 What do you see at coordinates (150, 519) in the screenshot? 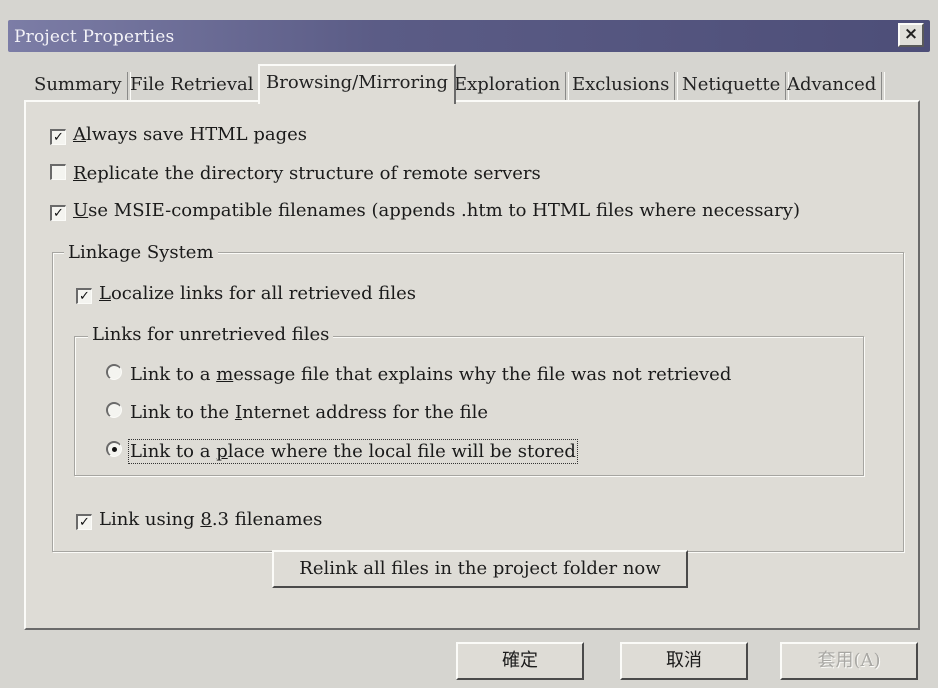
I see `checkbox-label: Link using` at bounding box center [150, 519].